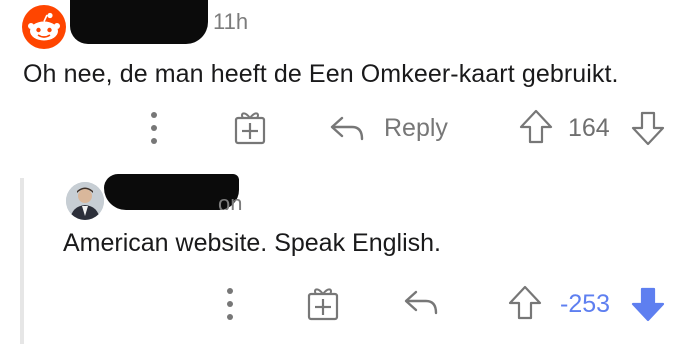 The height and width of the screenshot is (344, 700). I want to click on thread-line, so click(22, 261).